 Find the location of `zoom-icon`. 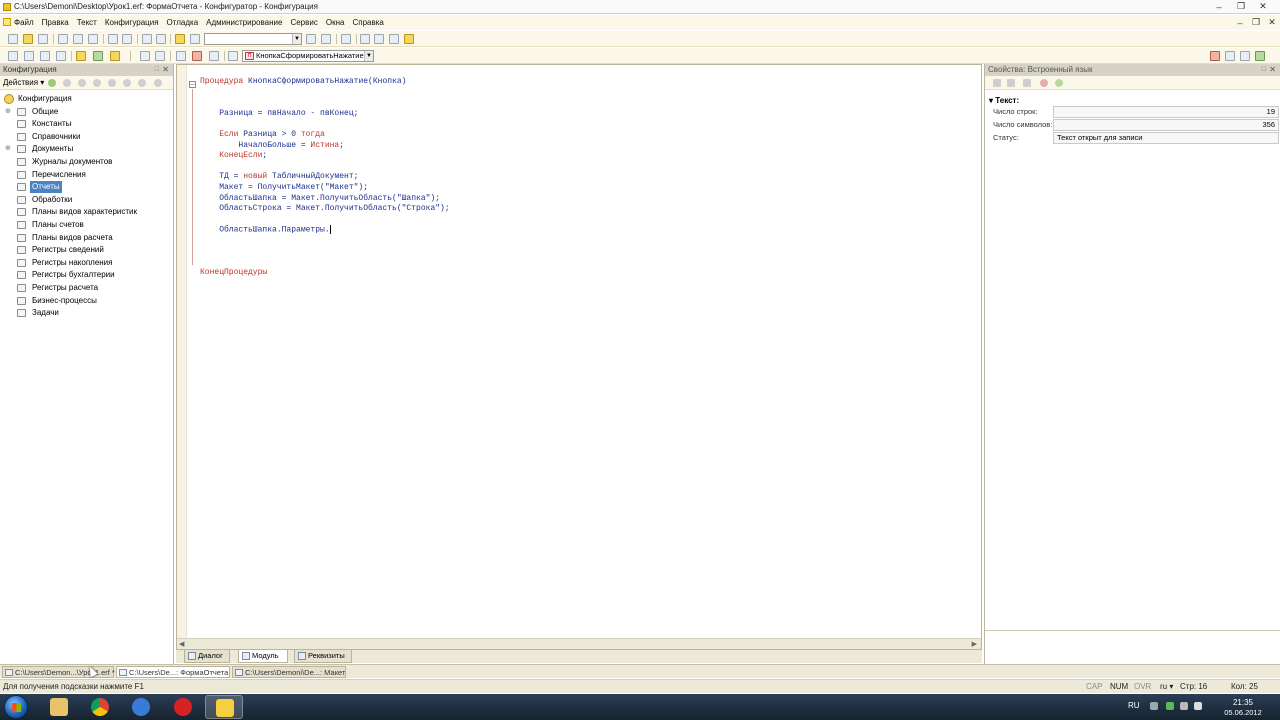

zoom-icon is located at coordinates (195, 39).